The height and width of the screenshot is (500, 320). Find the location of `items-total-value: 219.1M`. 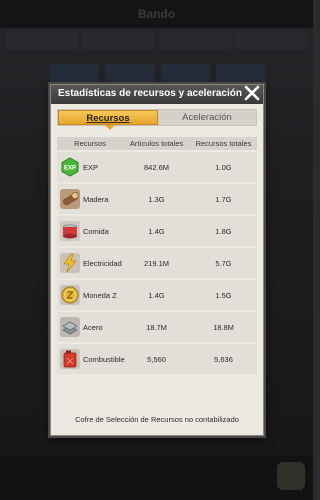

items-total-value: 219.1M is located at coordinates (156, 263).